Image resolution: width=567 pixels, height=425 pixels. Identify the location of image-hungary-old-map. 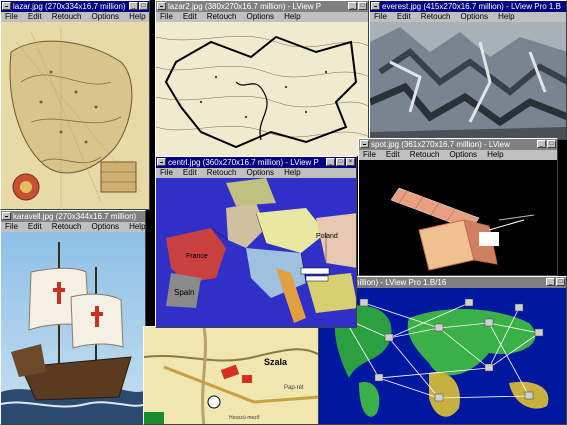
(262, 89).